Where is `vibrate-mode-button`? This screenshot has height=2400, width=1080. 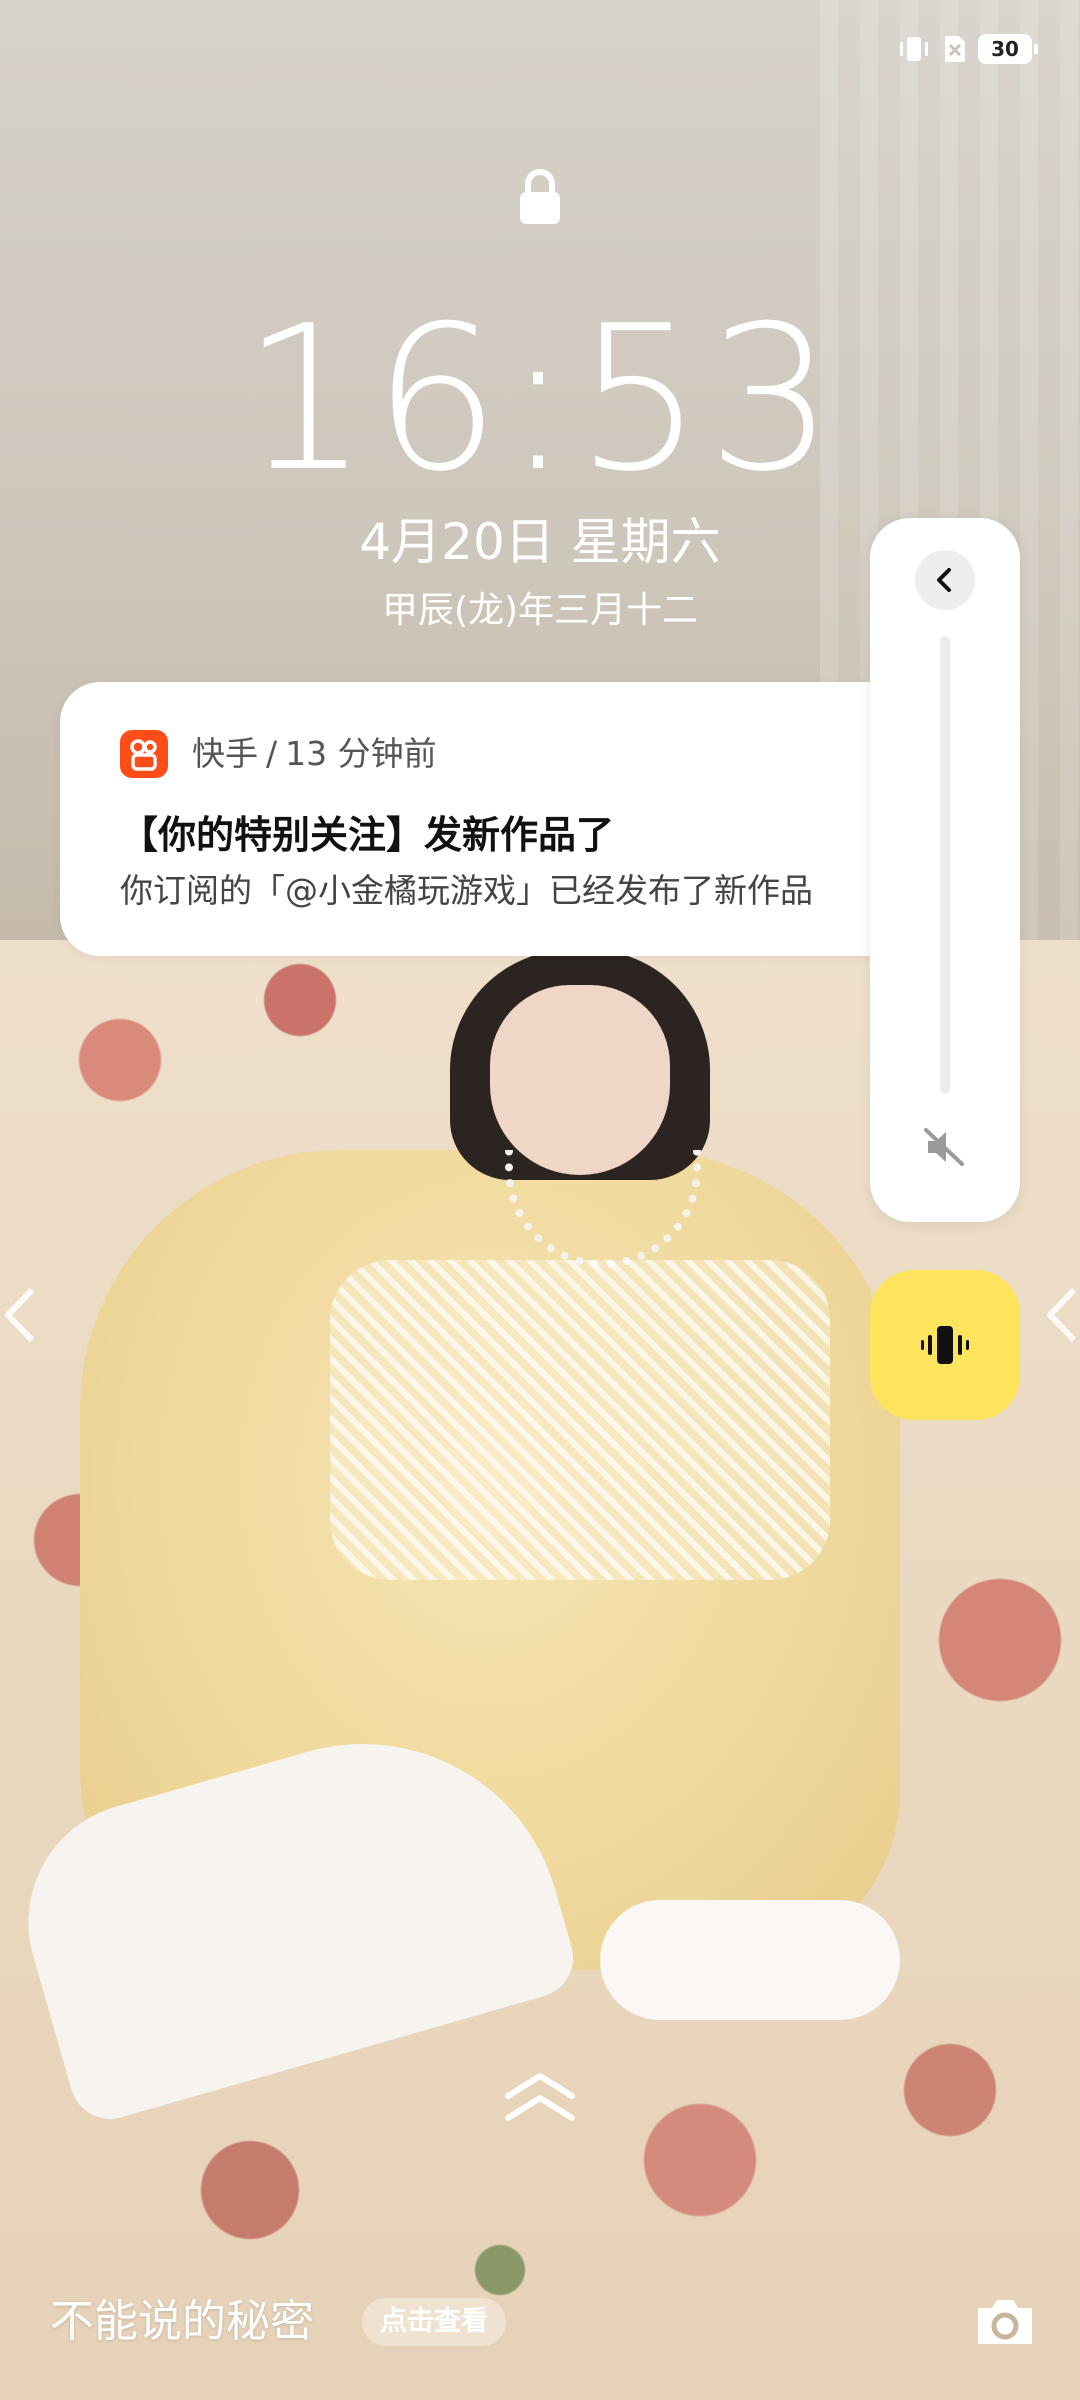
vibrate-mode-button is located at coordinates (945, 1345).